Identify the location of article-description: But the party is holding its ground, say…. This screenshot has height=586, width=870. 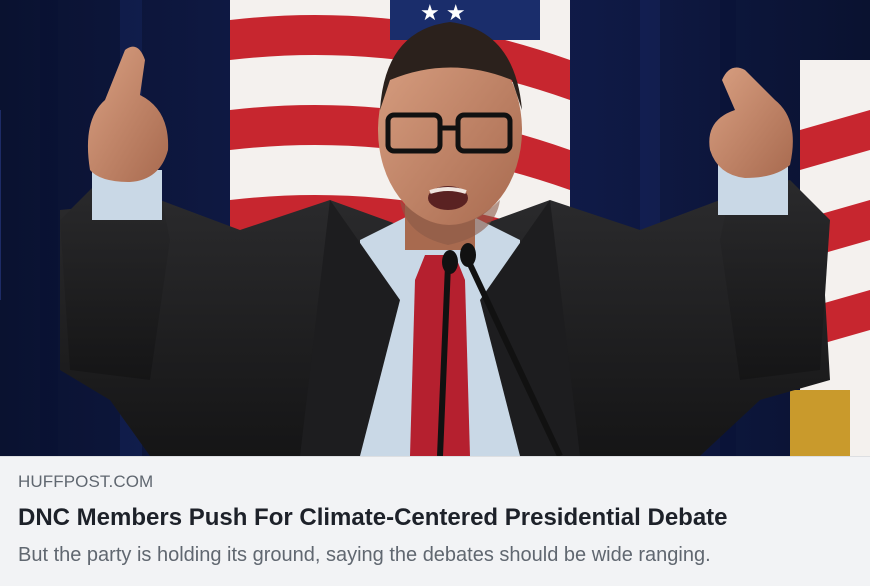
(364, 555).